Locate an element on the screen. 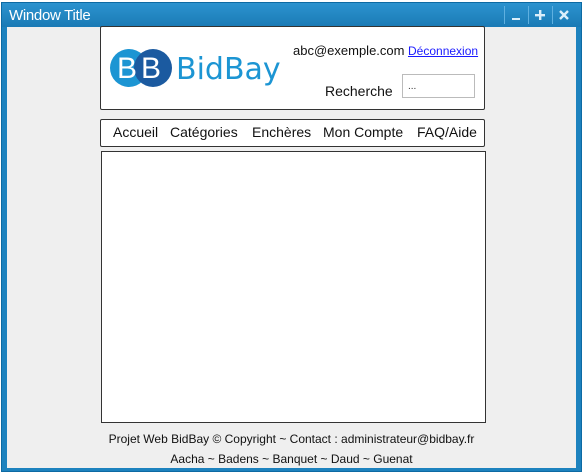  nav-item-accueil: Accueil is located at coordinates (135, 132).